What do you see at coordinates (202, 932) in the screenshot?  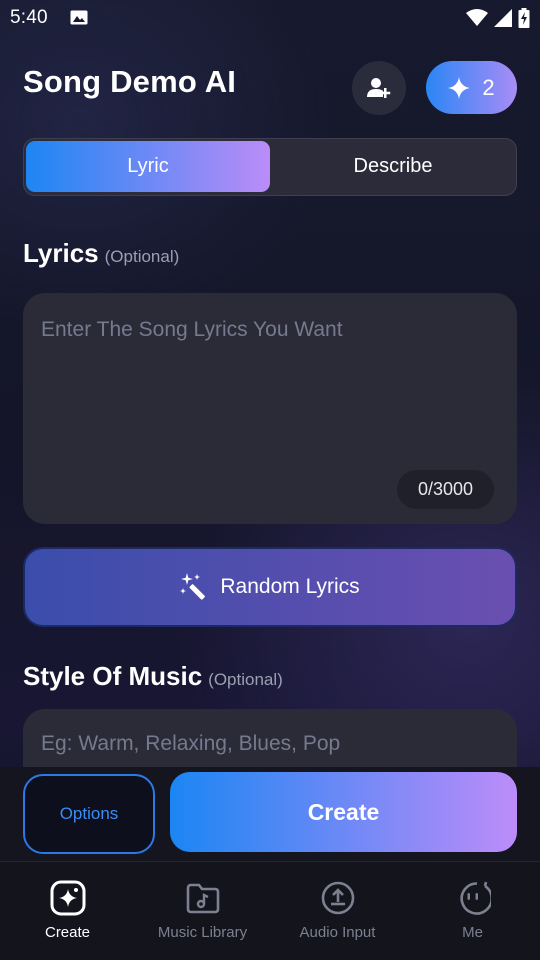 I see `nav-label-music-library: Music Library` at bounding box center [202, 932].